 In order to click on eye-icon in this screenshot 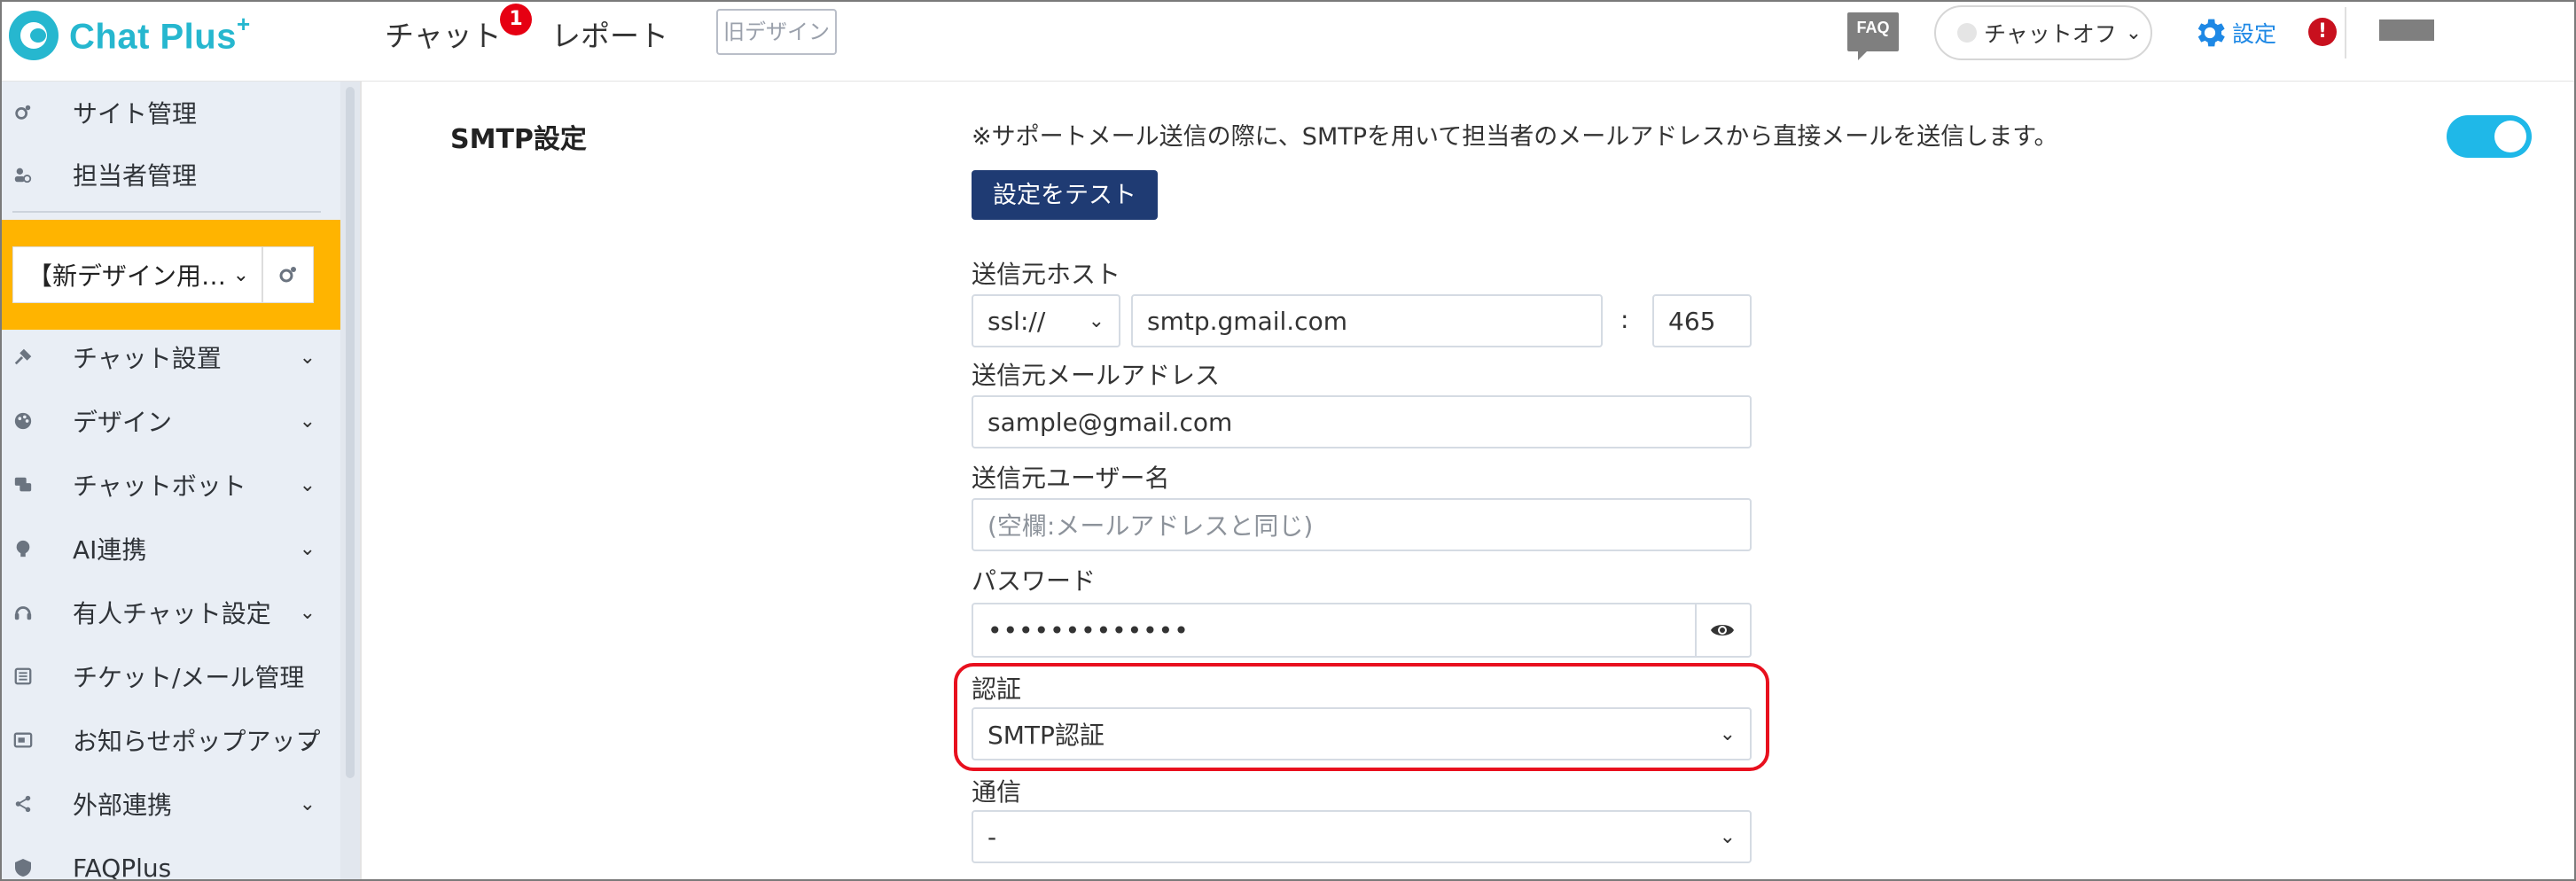, I will do `click(1722, 630)`.